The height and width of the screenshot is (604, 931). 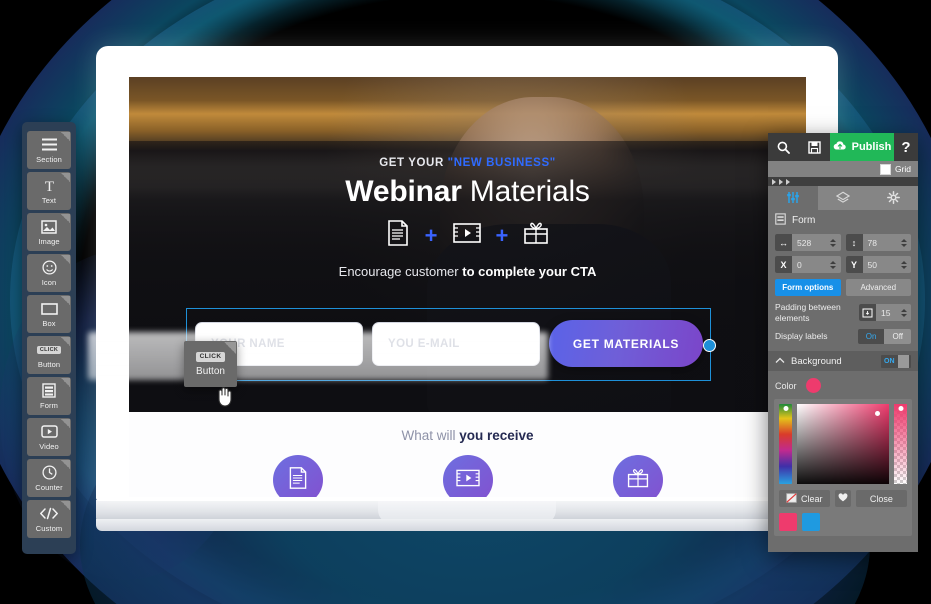 I want to click on padding-input: 15, so click(x=885, y=313).